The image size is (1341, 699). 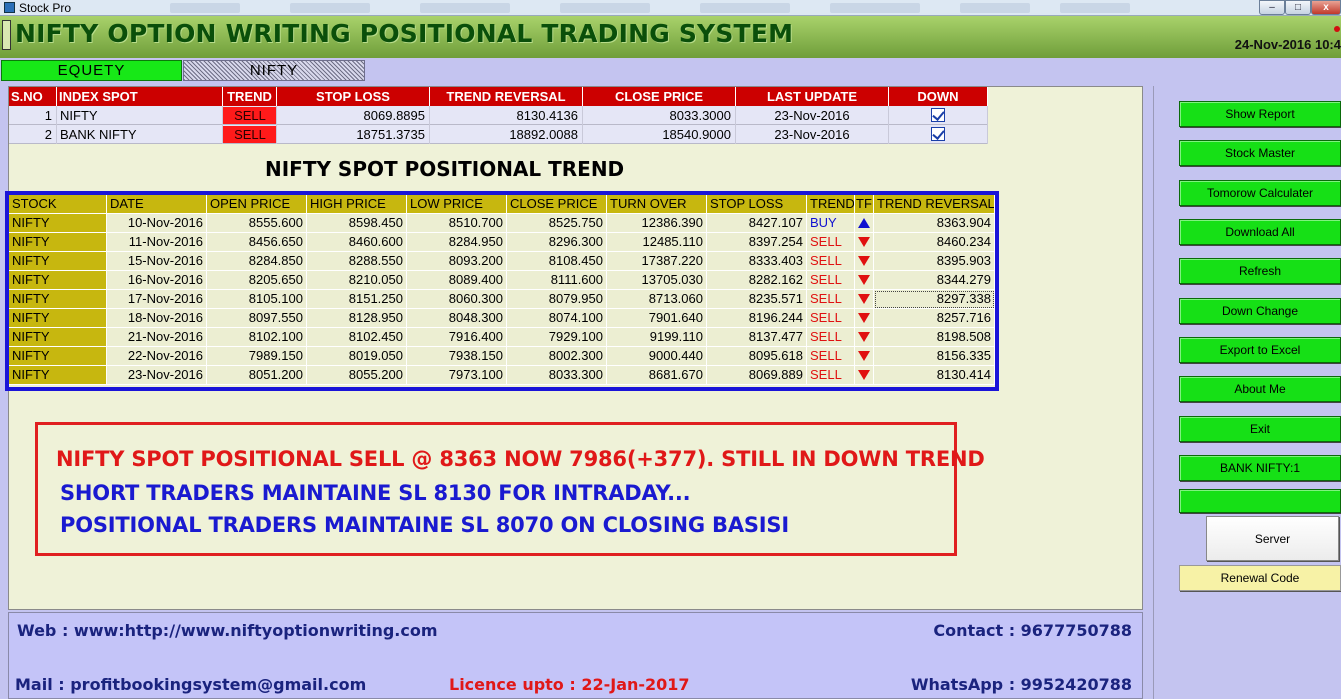 I want to click on trend-reversal: 8130.414, so click(x=934, y=375).